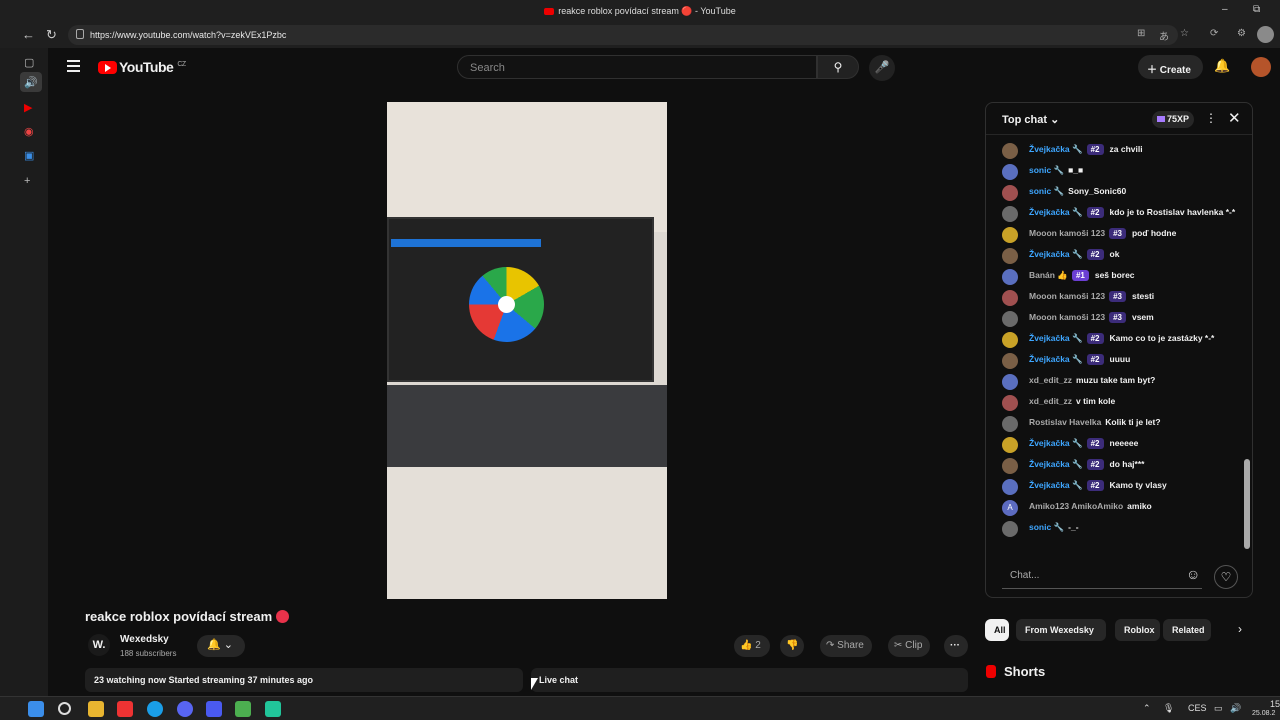  Describe the element at coordinates (1141, 33) in the screenshot. I see `app-icon: ⊞` at that location.